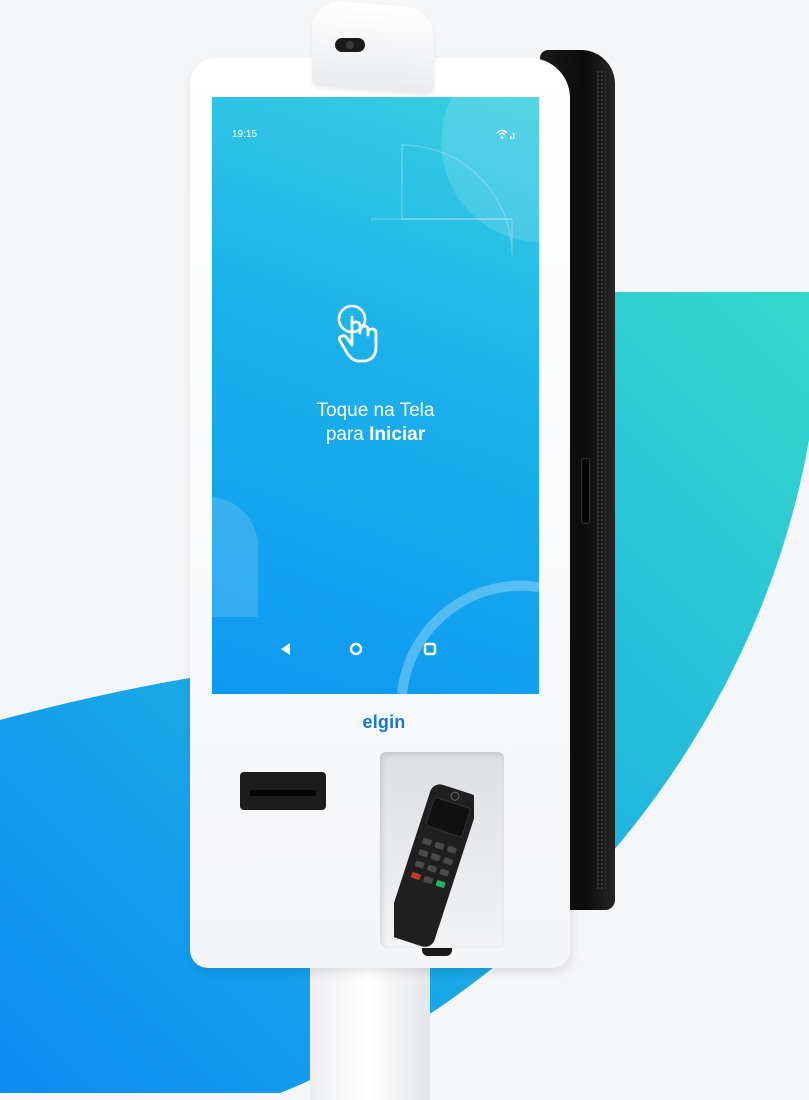 This screenshot has width=809, height=1100. What do you see at coordinates (347, 434) in the screenshot?
I see `prompt-line-2-prefix: para` at bounding box center [347, 434].